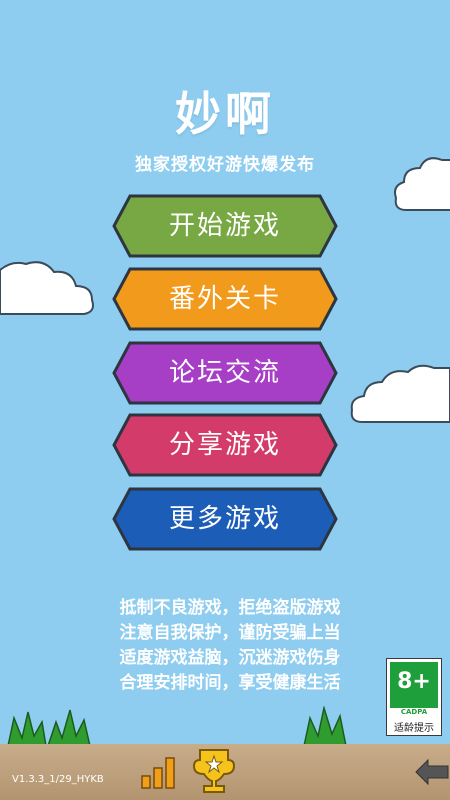 The image size is (450, 800). What do you see at coordinates (400, 393) in the screenshot?
I see `cloud-right` at bounding box center [400, 393].